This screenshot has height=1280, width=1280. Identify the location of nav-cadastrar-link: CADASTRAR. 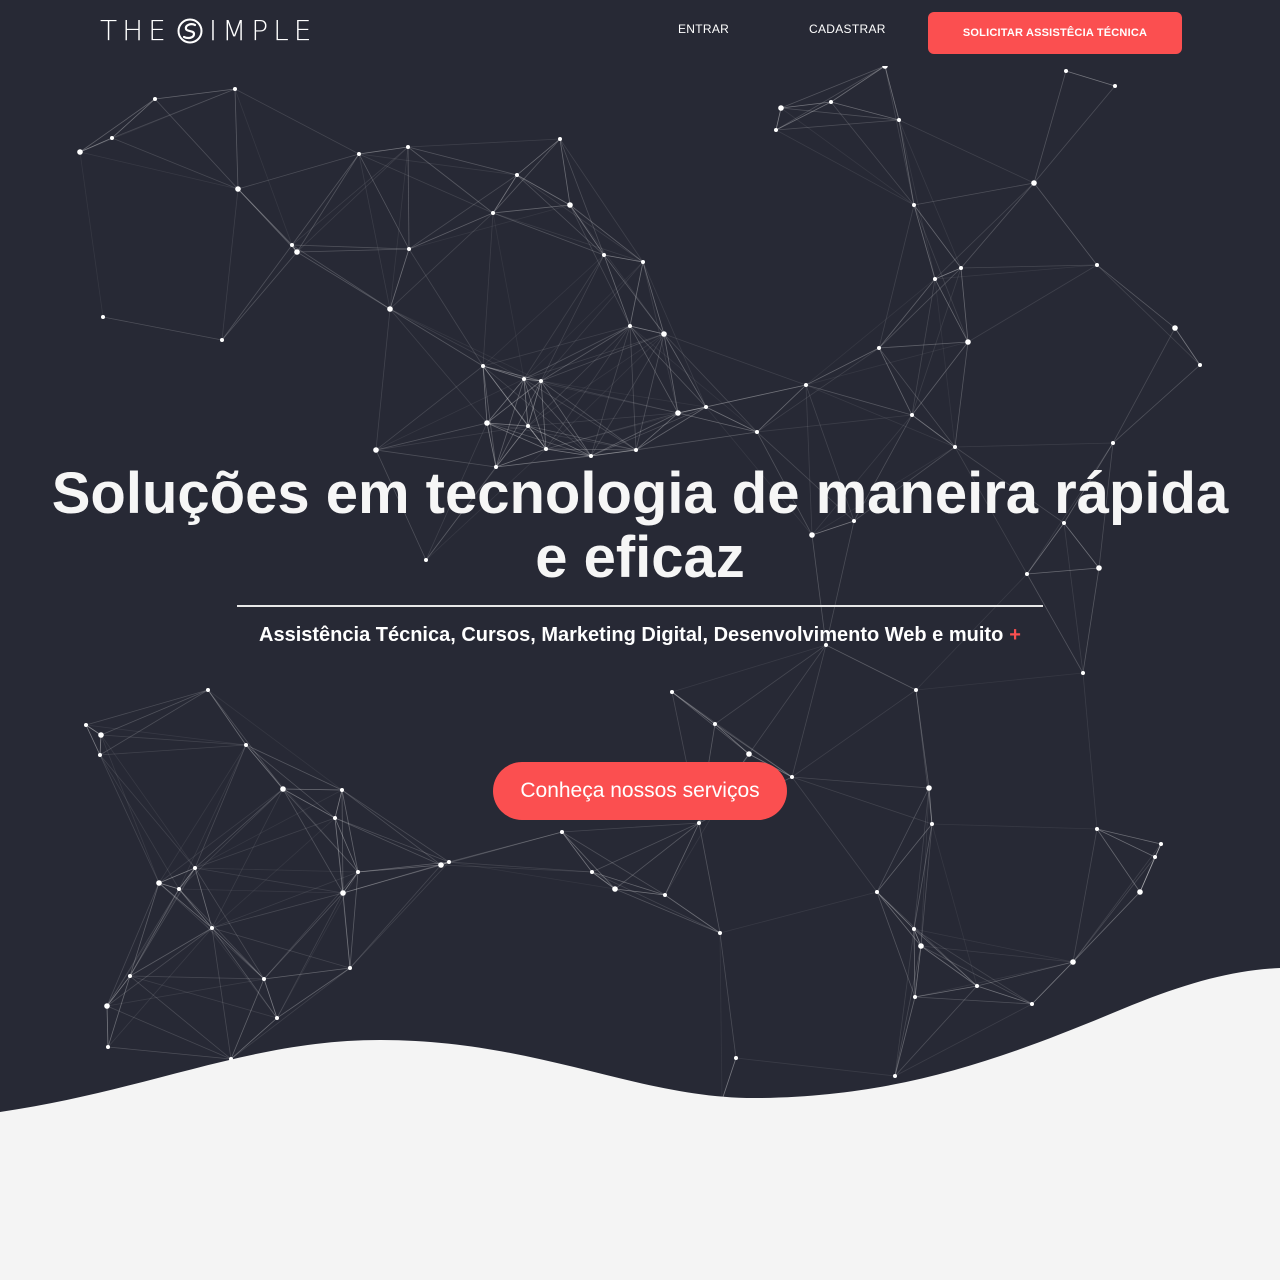
(847, 29).